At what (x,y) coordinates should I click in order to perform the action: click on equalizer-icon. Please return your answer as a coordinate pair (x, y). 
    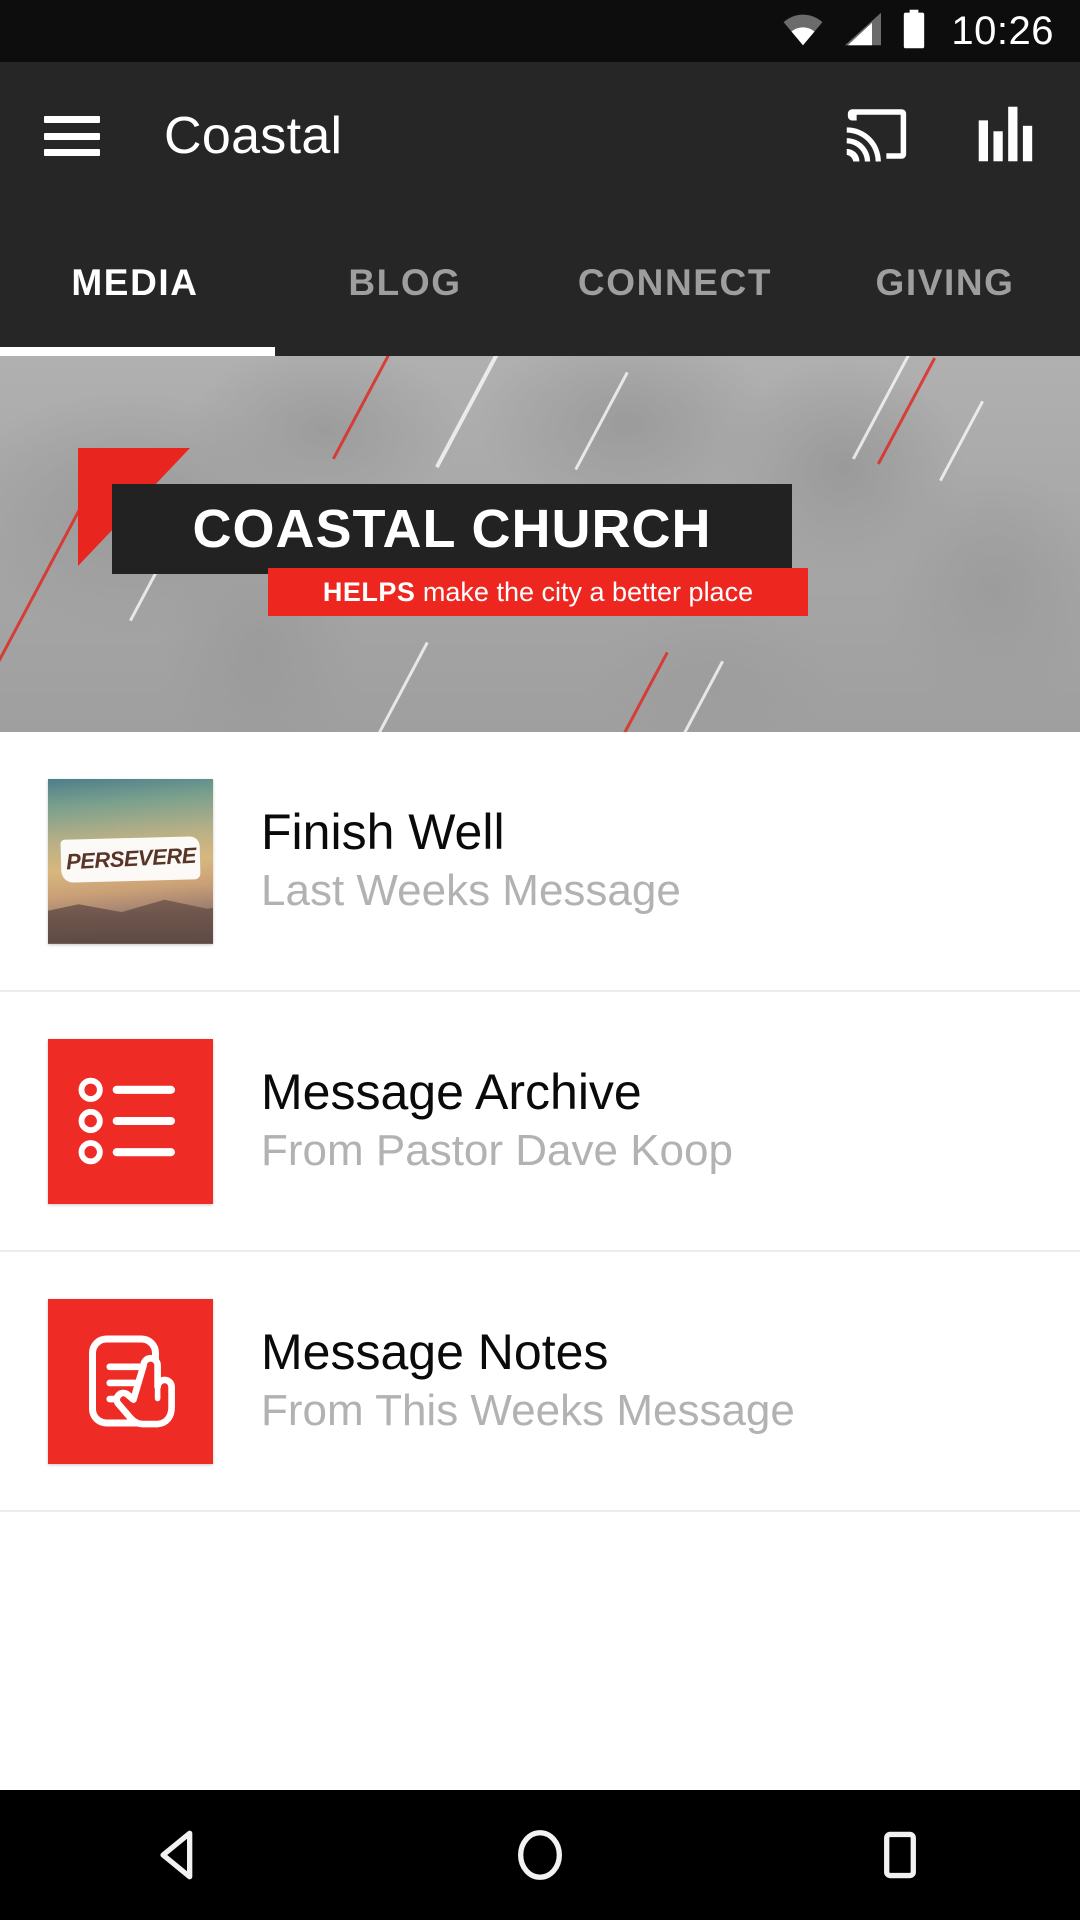
    Looking at the image, I should click on (1006, 136).